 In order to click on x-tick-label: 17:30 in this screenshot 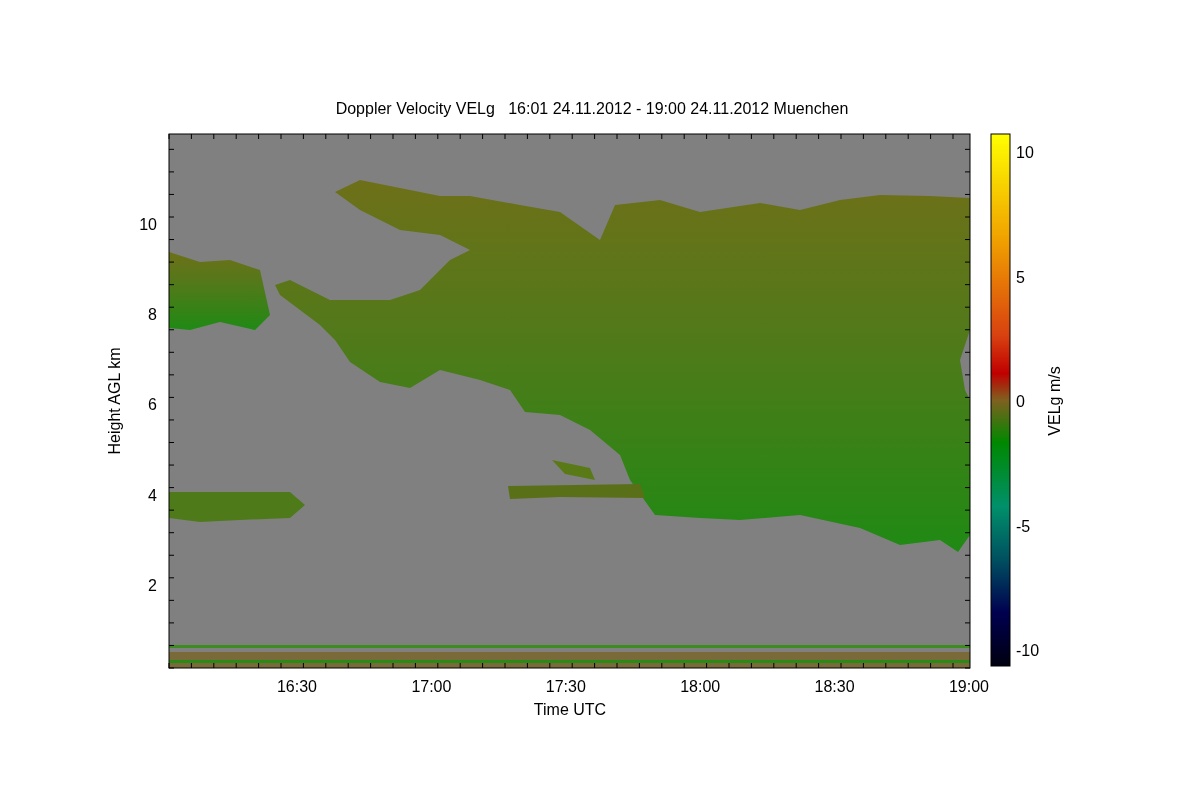, I will do `click(565, 686)`.